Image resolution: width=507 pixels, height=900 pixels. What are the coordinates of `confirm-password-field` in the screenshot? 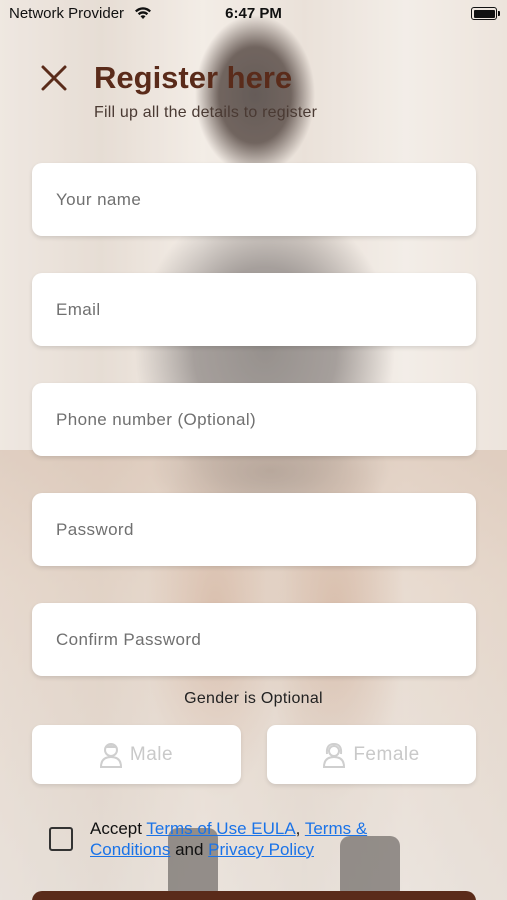 It's located at (254, 639).